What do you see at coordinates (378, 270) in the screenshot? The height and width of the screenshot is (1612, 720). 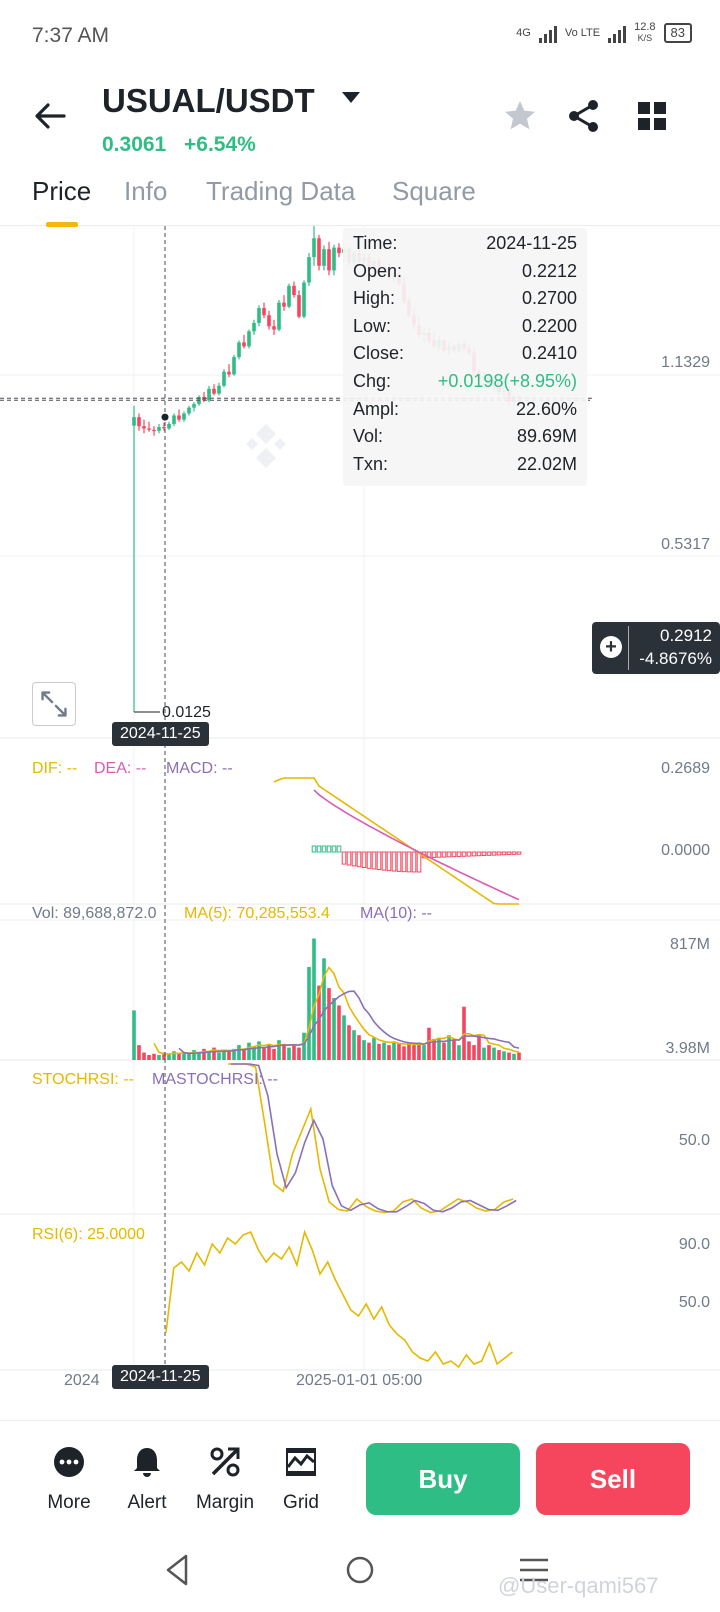 I see `tooltip-key: Open:` at bounding box center [378, 270].